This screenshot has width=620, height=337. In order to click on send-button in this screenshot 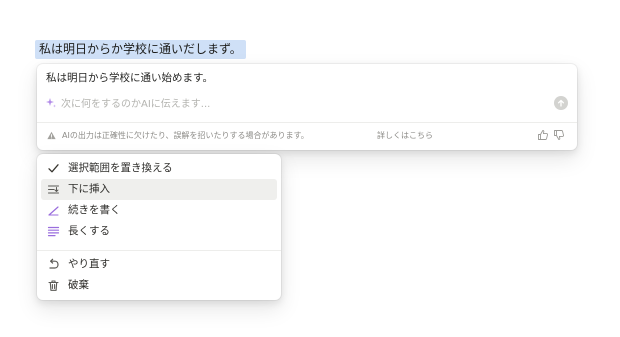, I will do `click(561, 103)`.